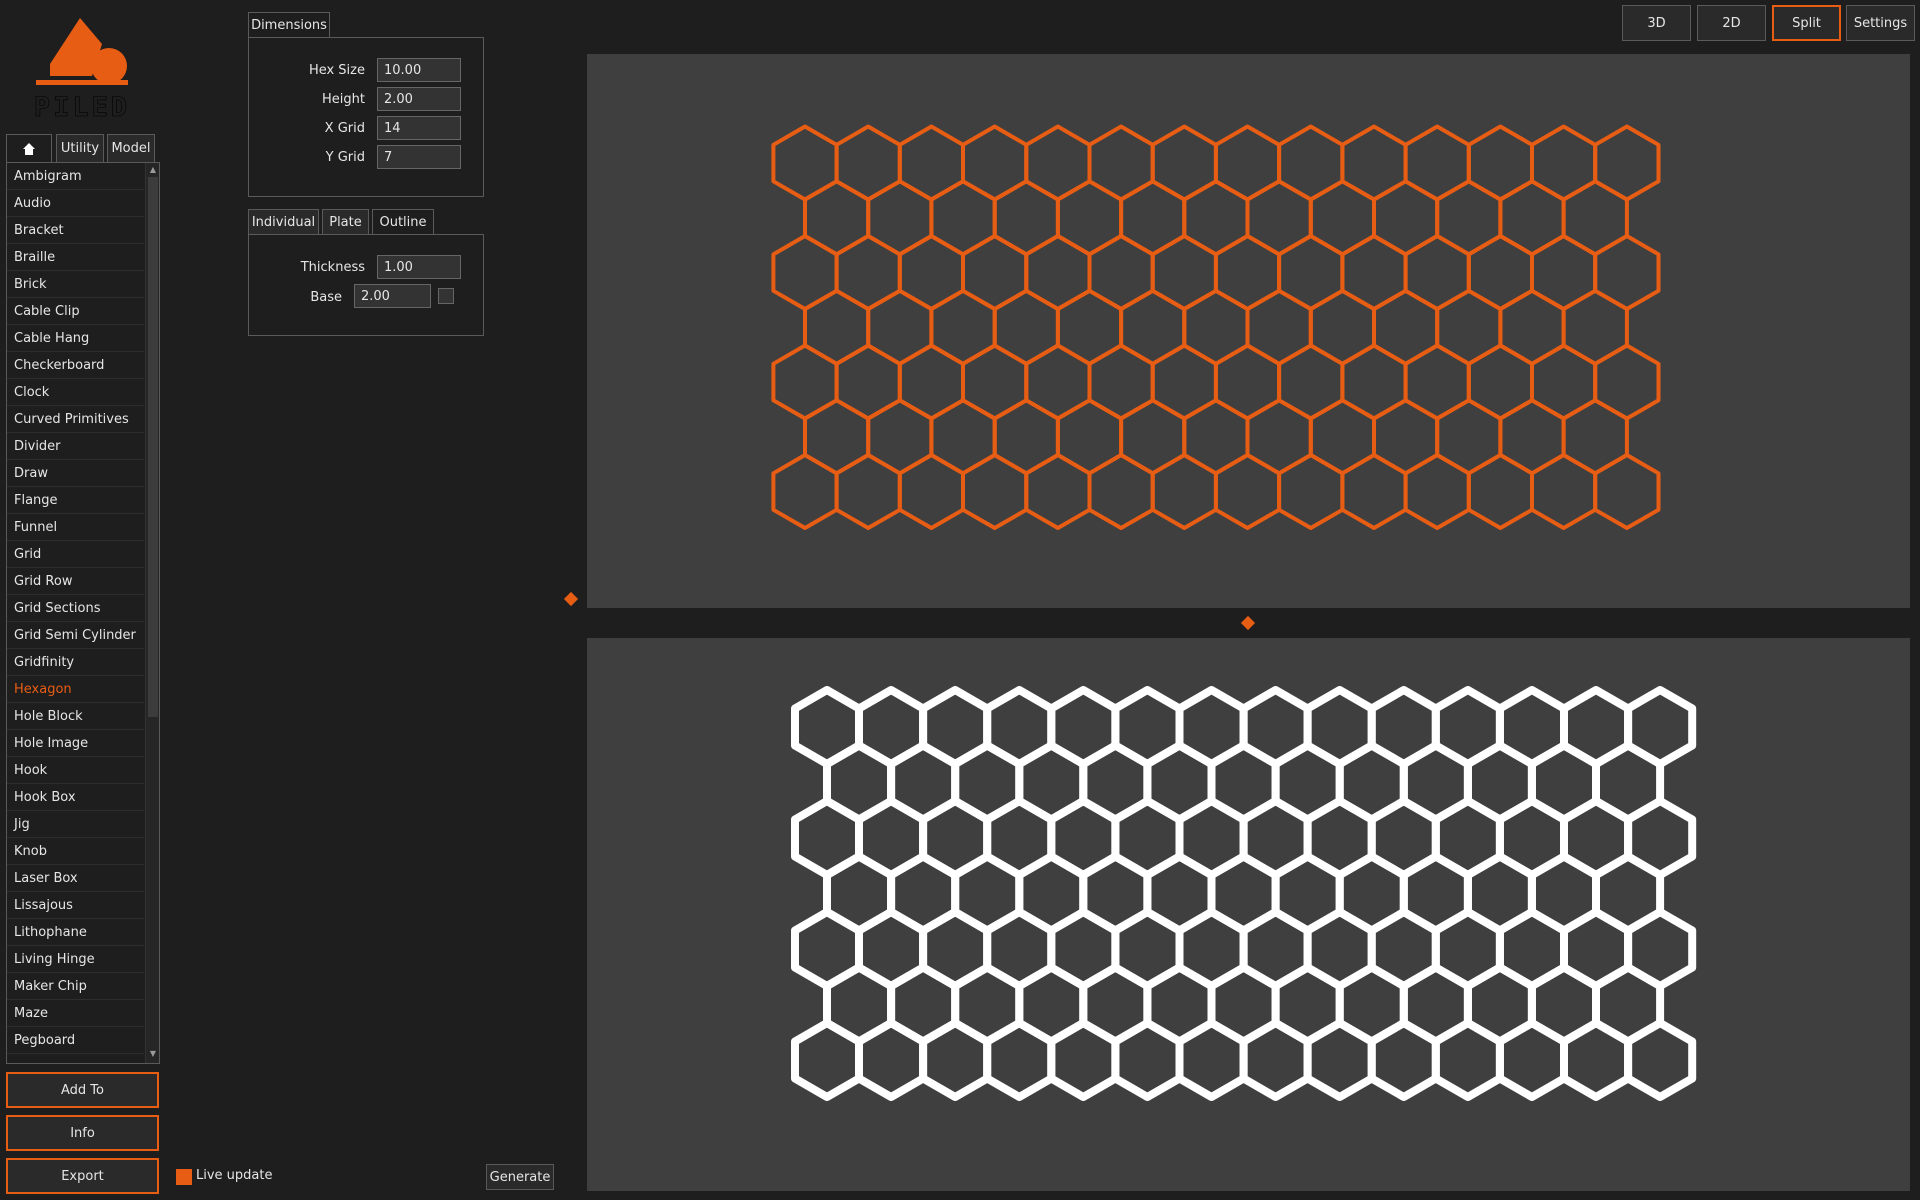  I want to click on list-item: Gridfinity, so click(75, 662).